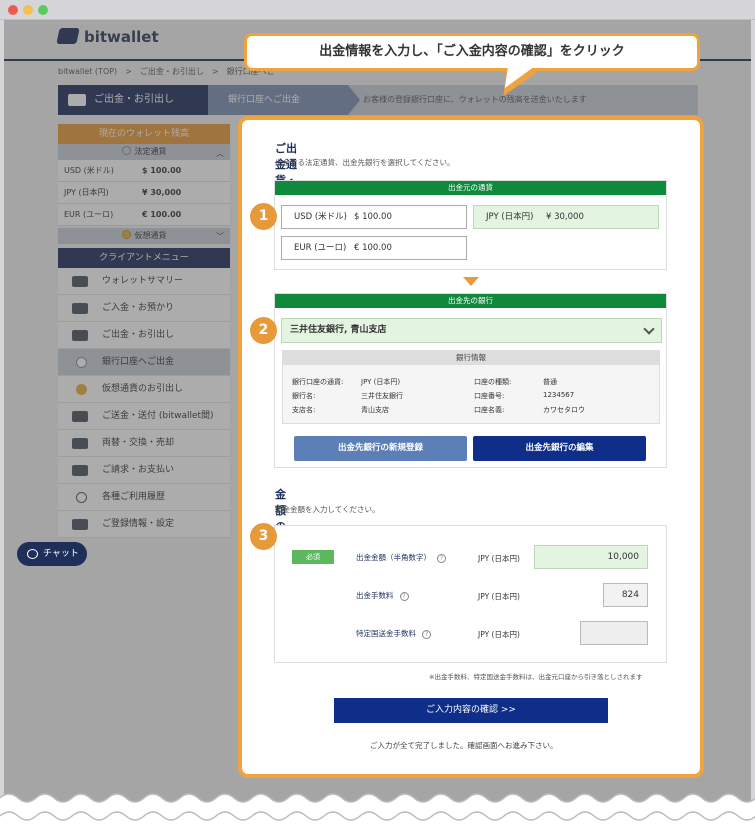 The image size is (755, 830). What do you see at coordinates (313, 557) in the screenshot?
I see `required-badge: 必須` at bounding box center [313, 557].